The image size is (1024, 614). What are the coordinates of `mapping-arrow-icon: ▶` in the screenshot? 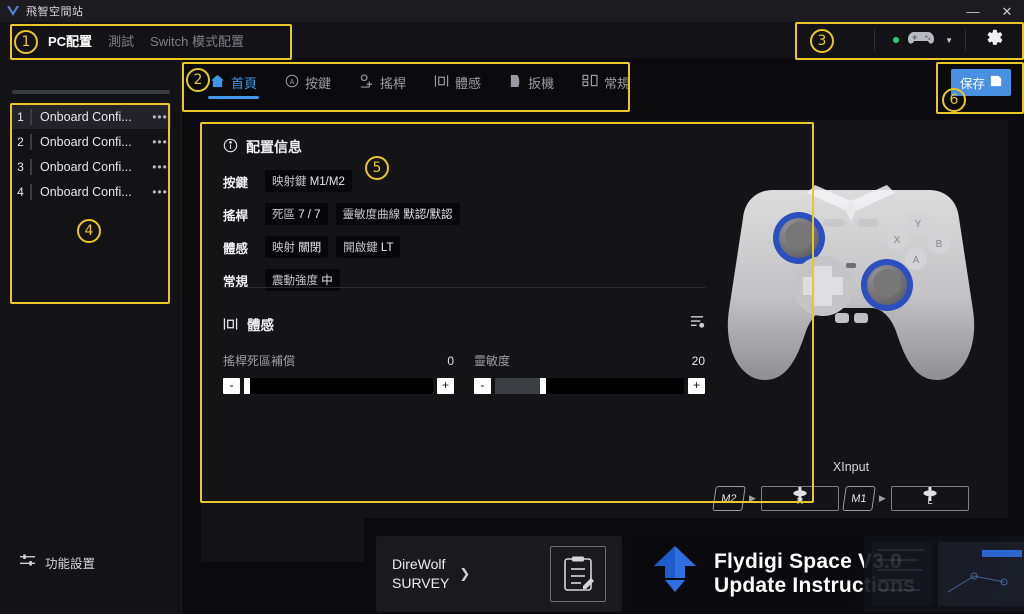 It's located at (882, 497).